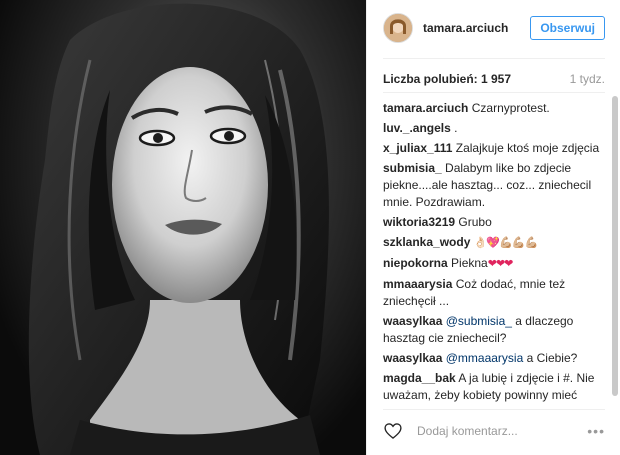 This screenshot has height=455, width=620. I want to click on comment-item: tamara.arciuch Czarnyprotest., so click(495, 108).